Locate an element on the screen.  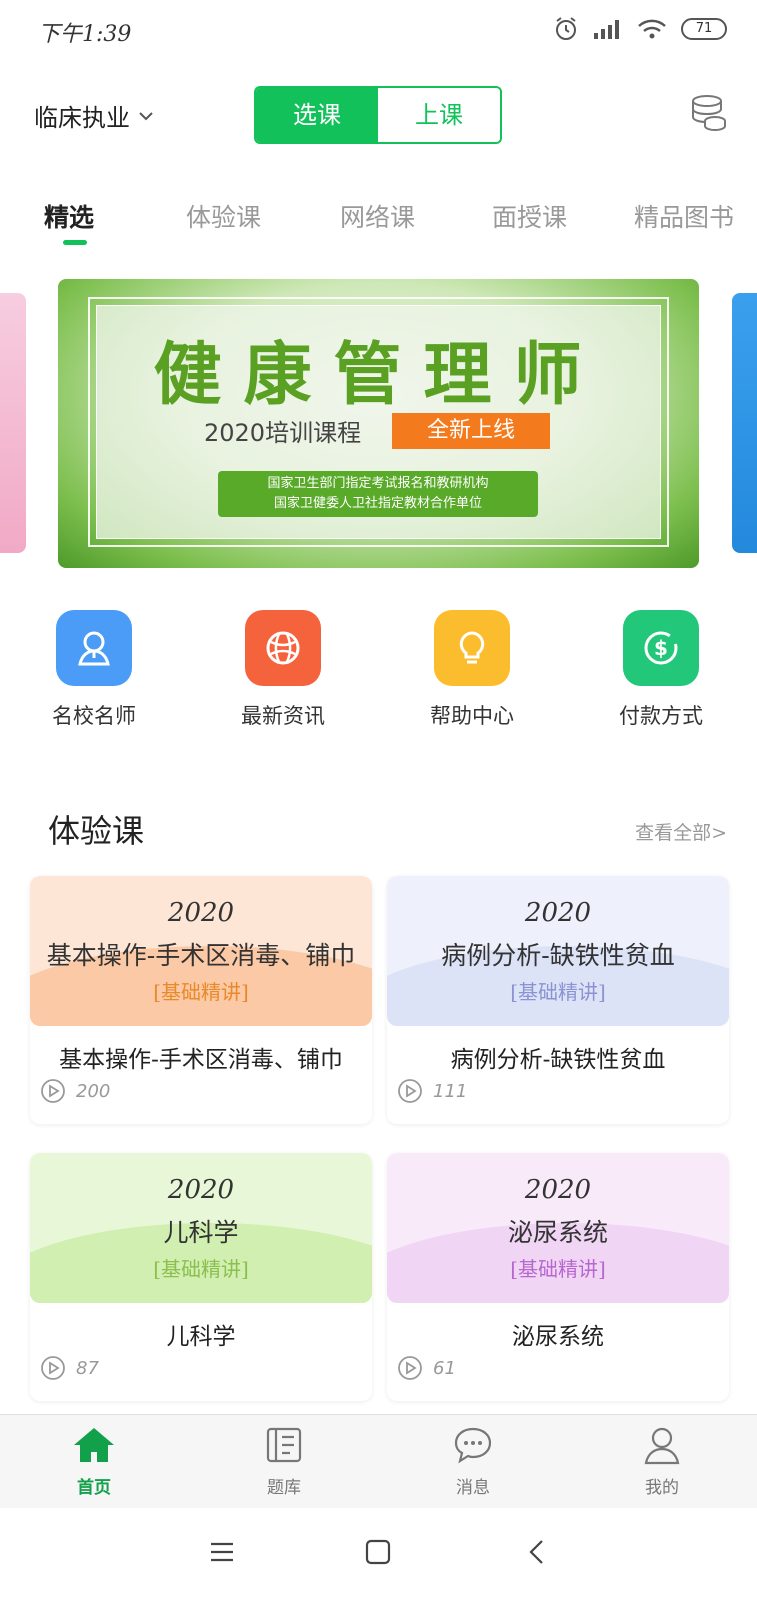
header: 临床执业 选课 上课 is located at coordinates (378, 115).